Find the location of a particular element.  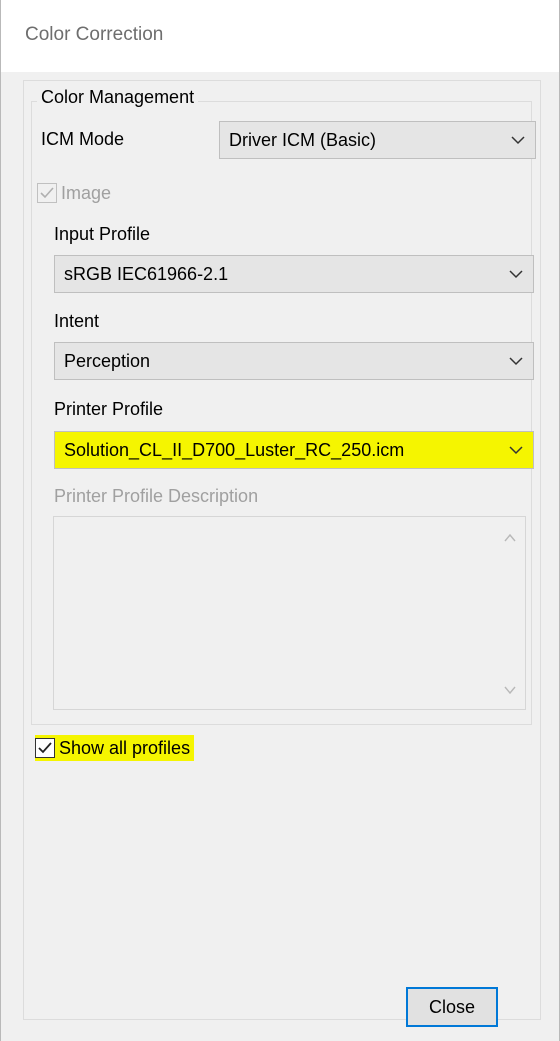

printer-profile-dropdown: Solution_CL_II_D700_Luster_RC_250.icm is located at coordinates (294, 450).